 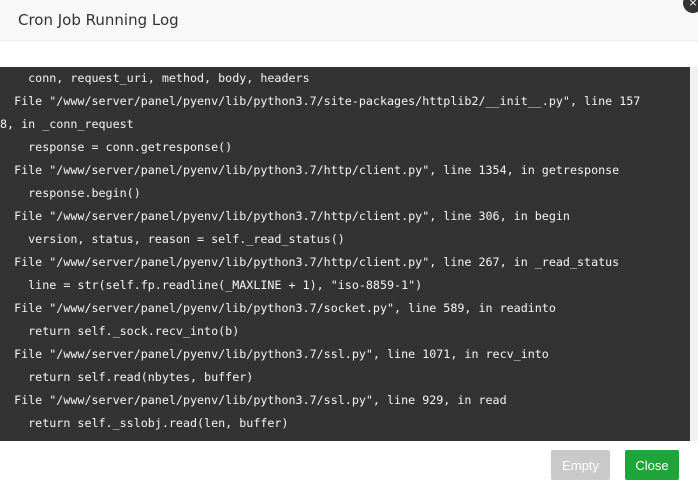 I want to click on empty-button: Empty, so click(x=580, y=465).